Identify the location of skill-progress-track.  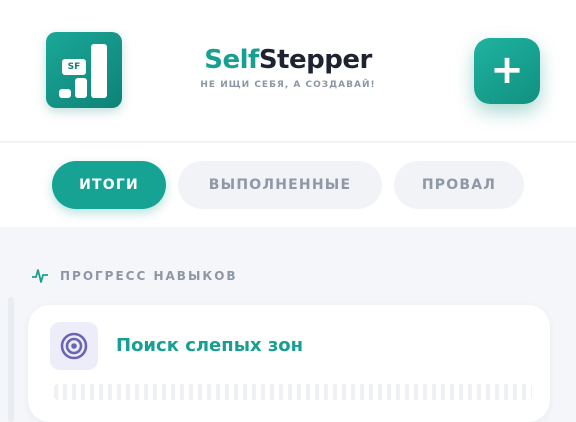
(293, 392).